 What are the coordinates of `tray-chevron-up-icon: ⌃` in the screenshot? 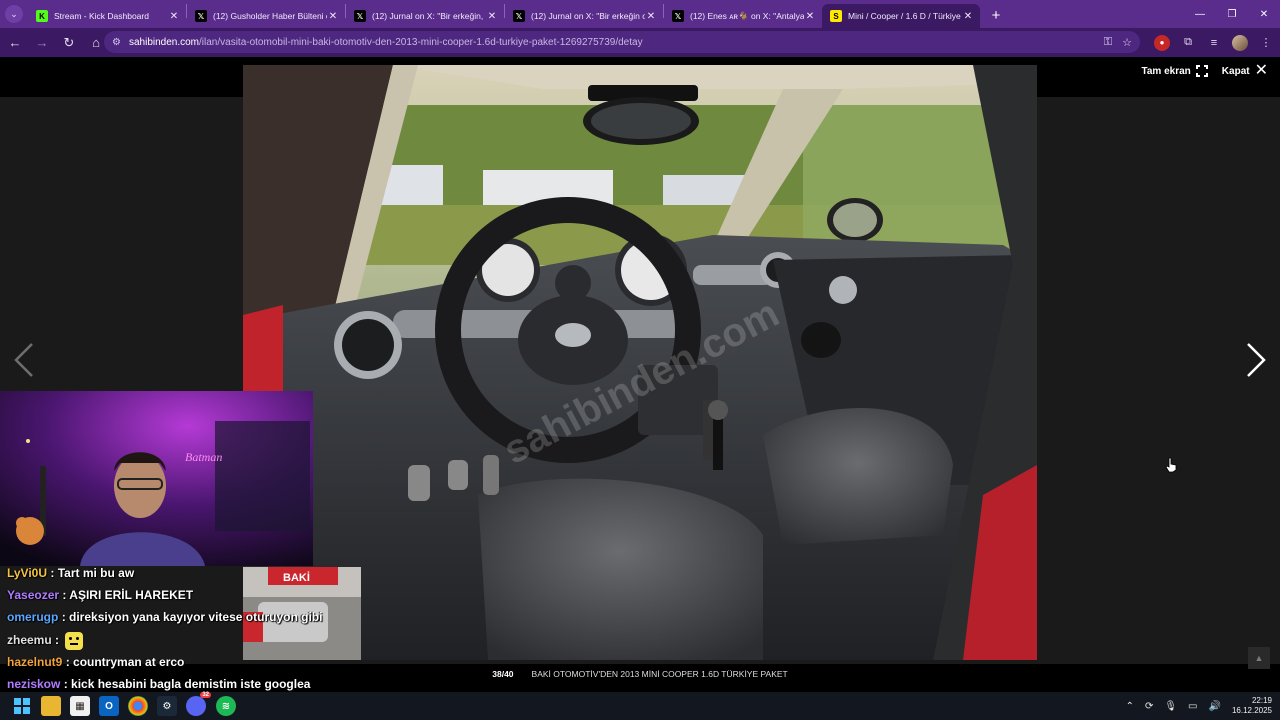 It's located at (1130, 706).